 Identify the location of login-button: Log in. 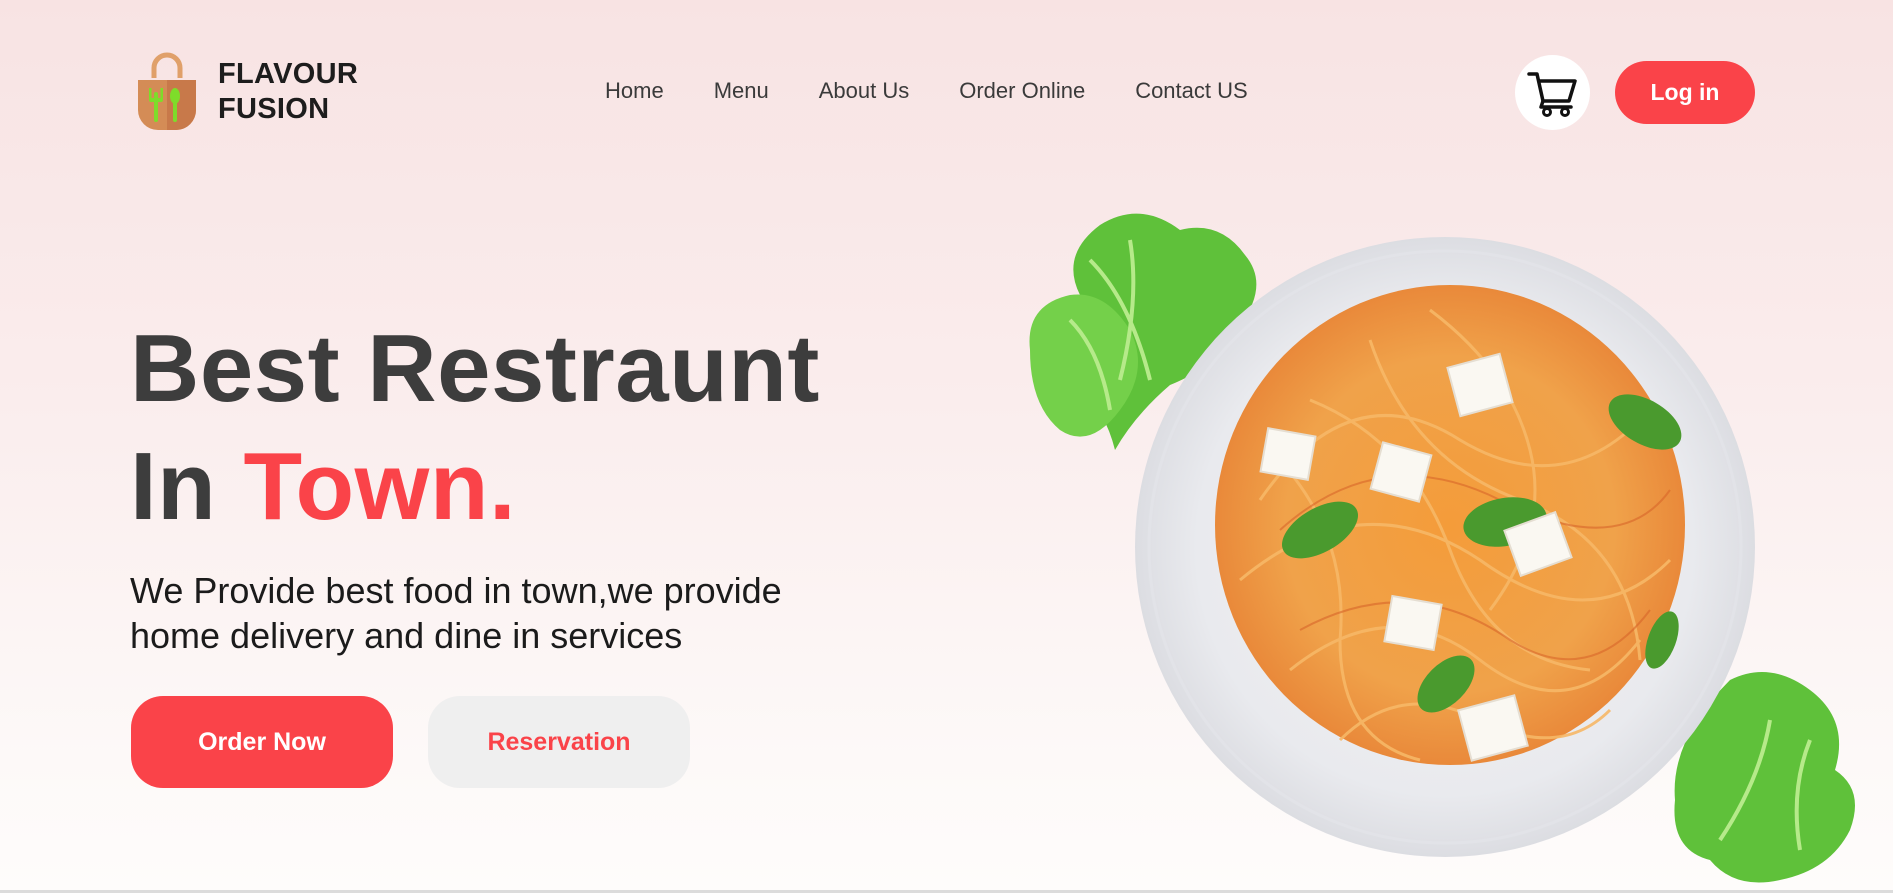
(1685, 92).